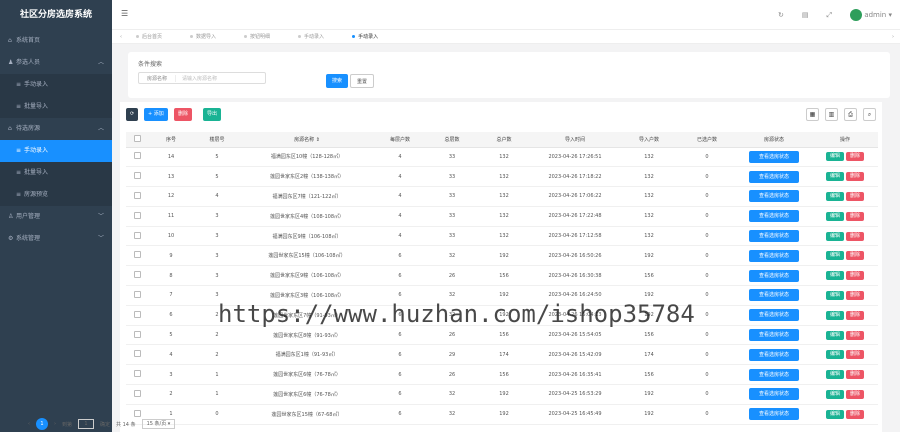 This screenshot has width=900, height=432. Describe the element at coordinates (257, 37) in the screenshot. I see `tab-button-detail: 按钮明细` at that location.